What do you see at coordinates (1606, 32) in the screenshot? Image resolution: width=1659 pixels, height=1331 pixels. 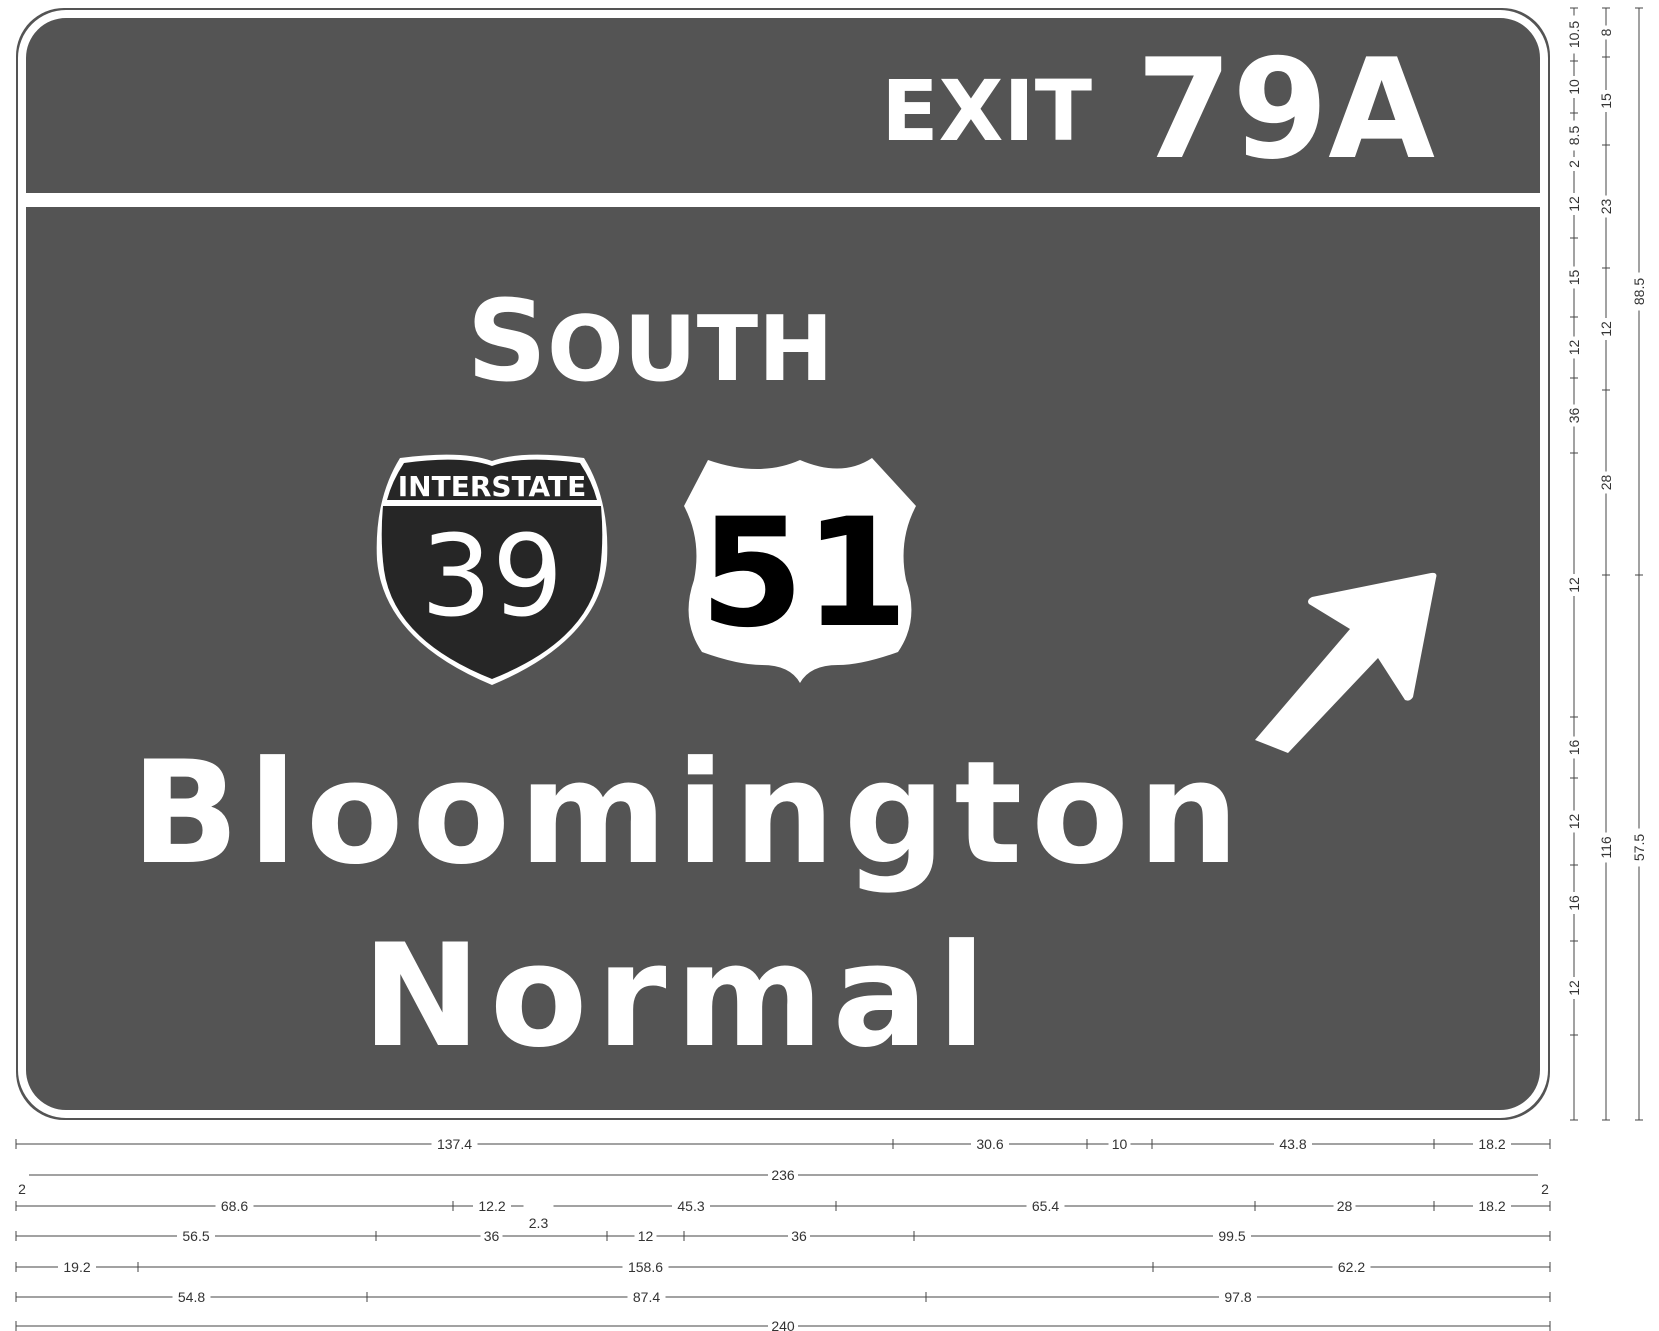 I see `dimension-label: 8` at bounding box center [1606, 32].